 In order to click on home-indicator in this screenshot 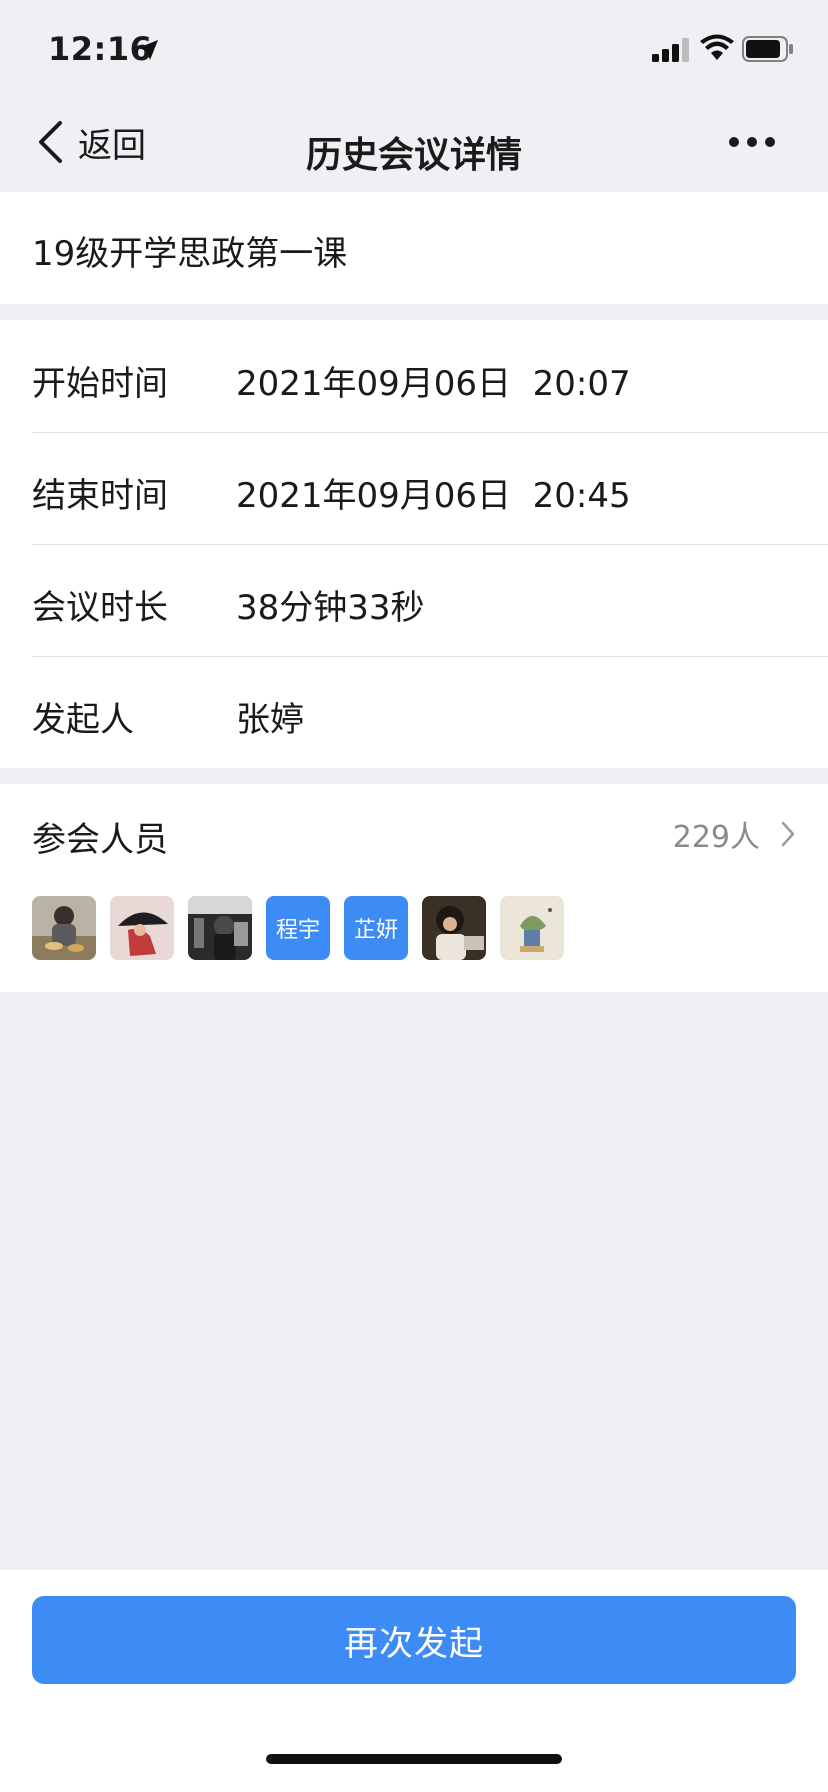, I will do `click(414, 1759)`.